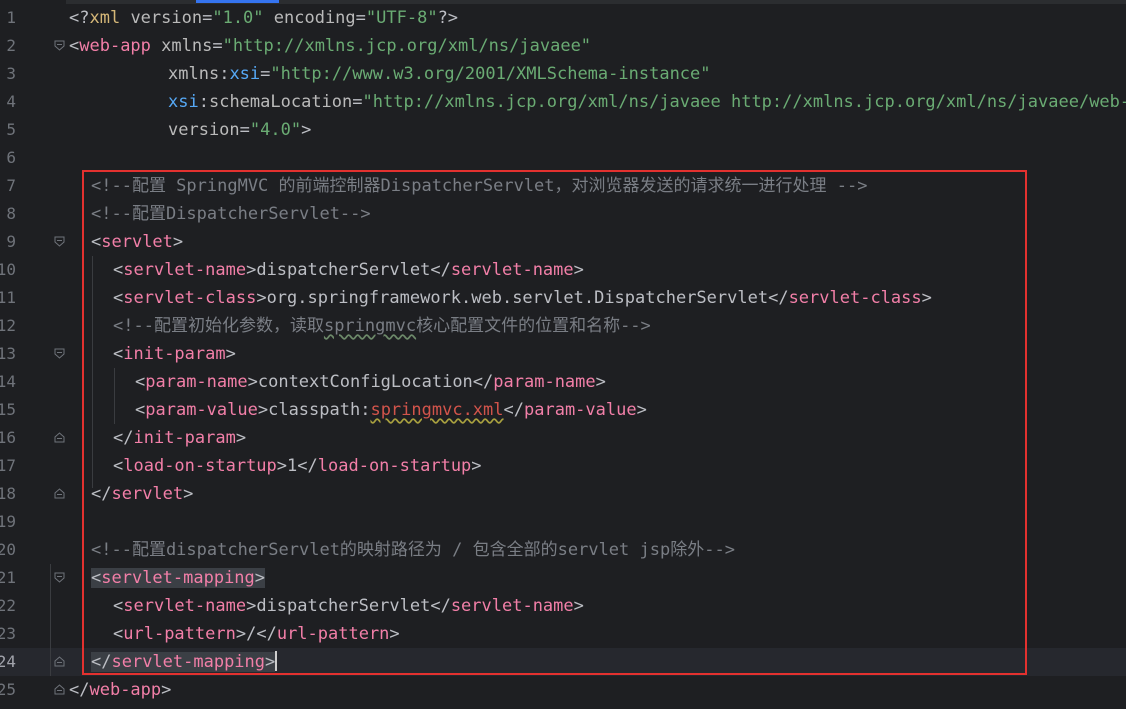 This screenshot has width=1126, height=709. I want to click on code-text: <?xml version="1.0" encoding="UTF-8"?>, so click(263, 18).